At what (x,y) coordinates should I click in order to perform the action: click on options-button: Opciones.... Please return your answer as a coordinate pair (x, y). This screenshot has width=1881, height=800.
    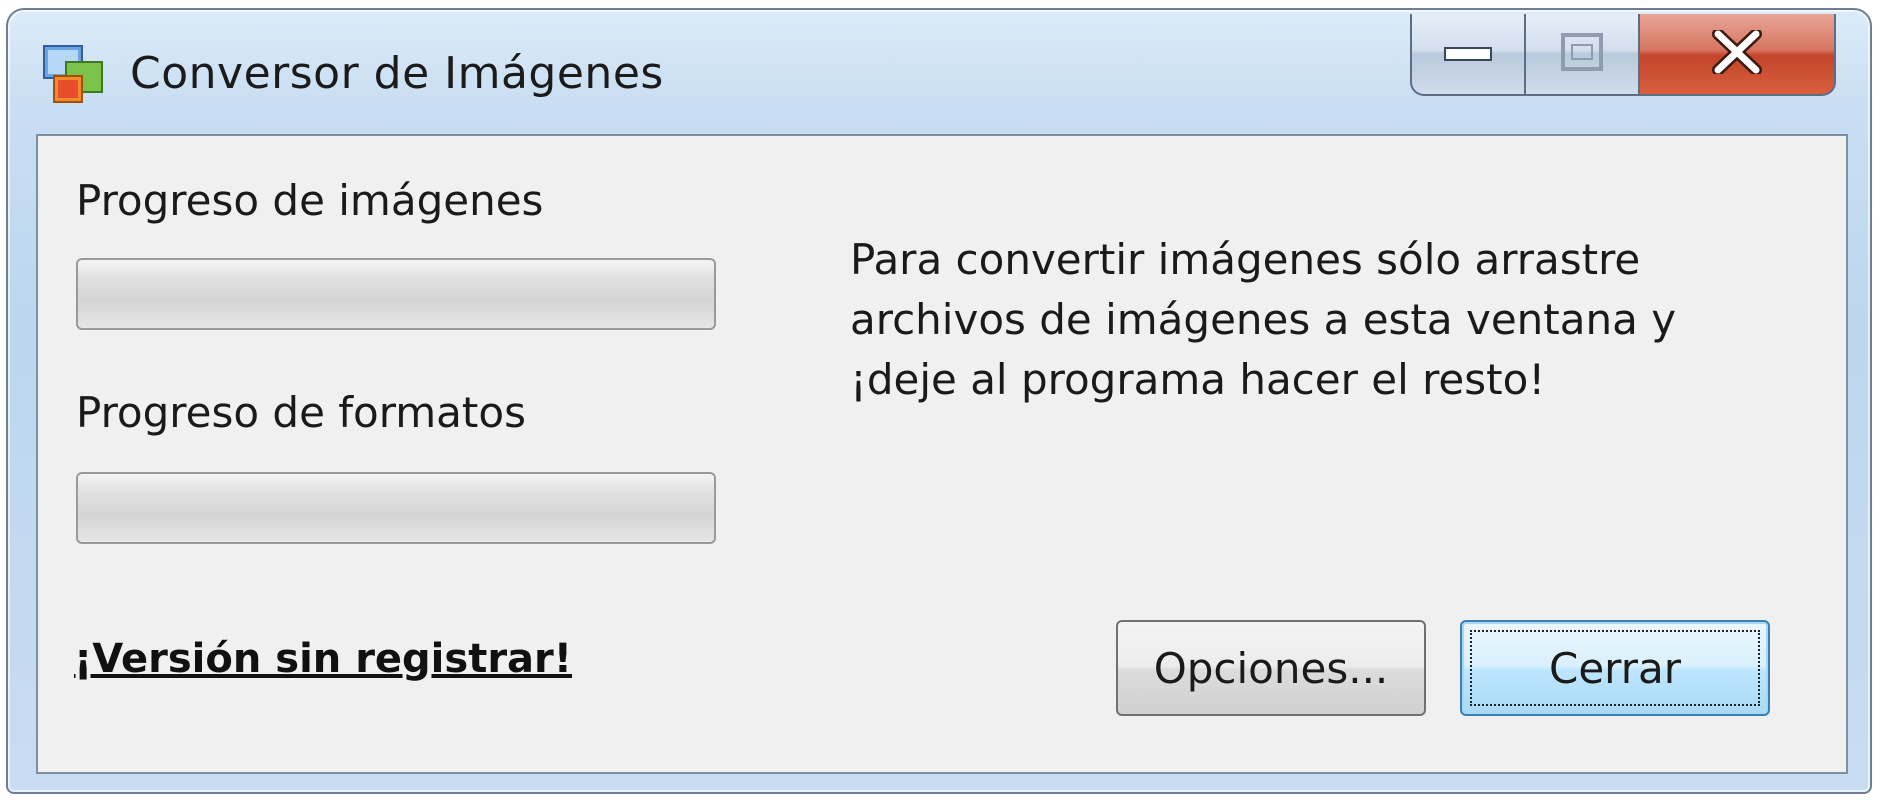
    Looking at the image, I should click on (1271, 668).